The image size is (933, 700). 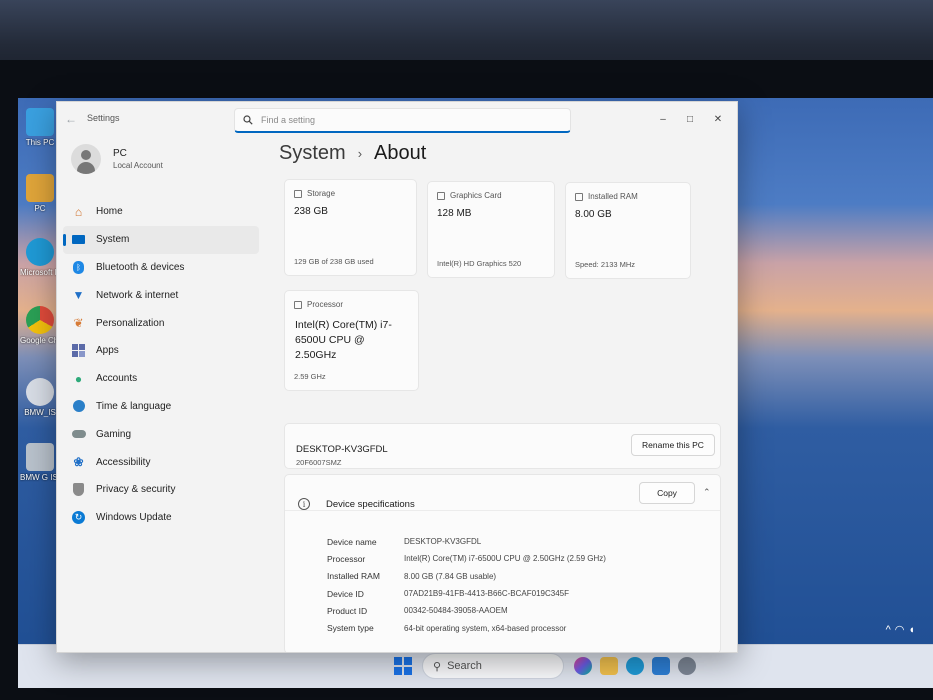 What do you see at coordinates (40, 188) in the screenshot?
I see `user-folder-icon` at bounding box center [40, 188].